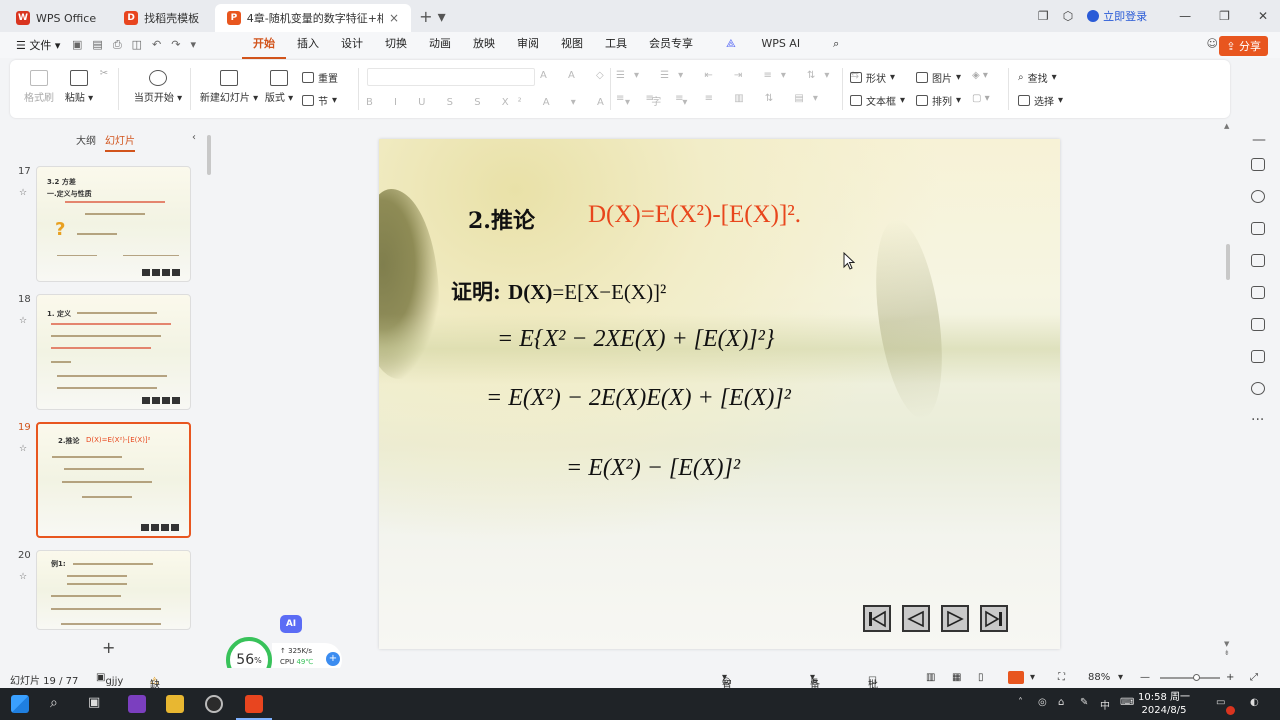 The image size is (1280, 720). Describe the element at coordinates (1258, 196) in the screenshot. I see `star-tool-icon` at that location.